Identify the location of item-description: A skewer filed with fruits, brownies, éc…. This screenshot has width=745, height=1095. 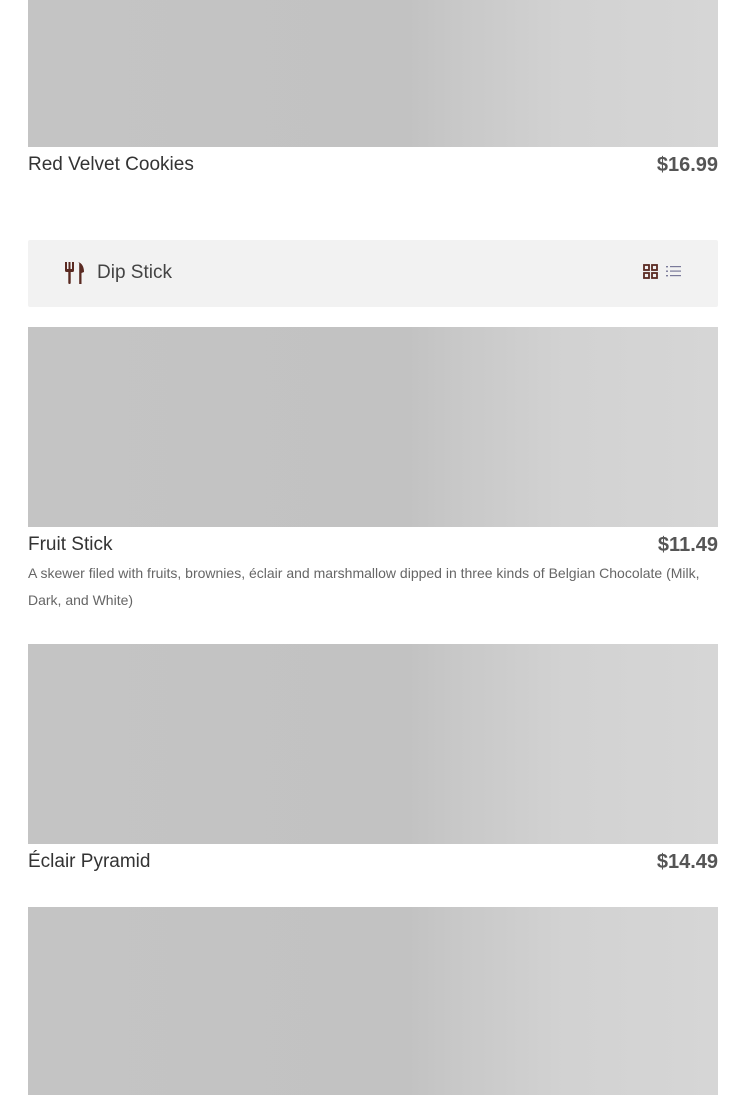
(364, 586).